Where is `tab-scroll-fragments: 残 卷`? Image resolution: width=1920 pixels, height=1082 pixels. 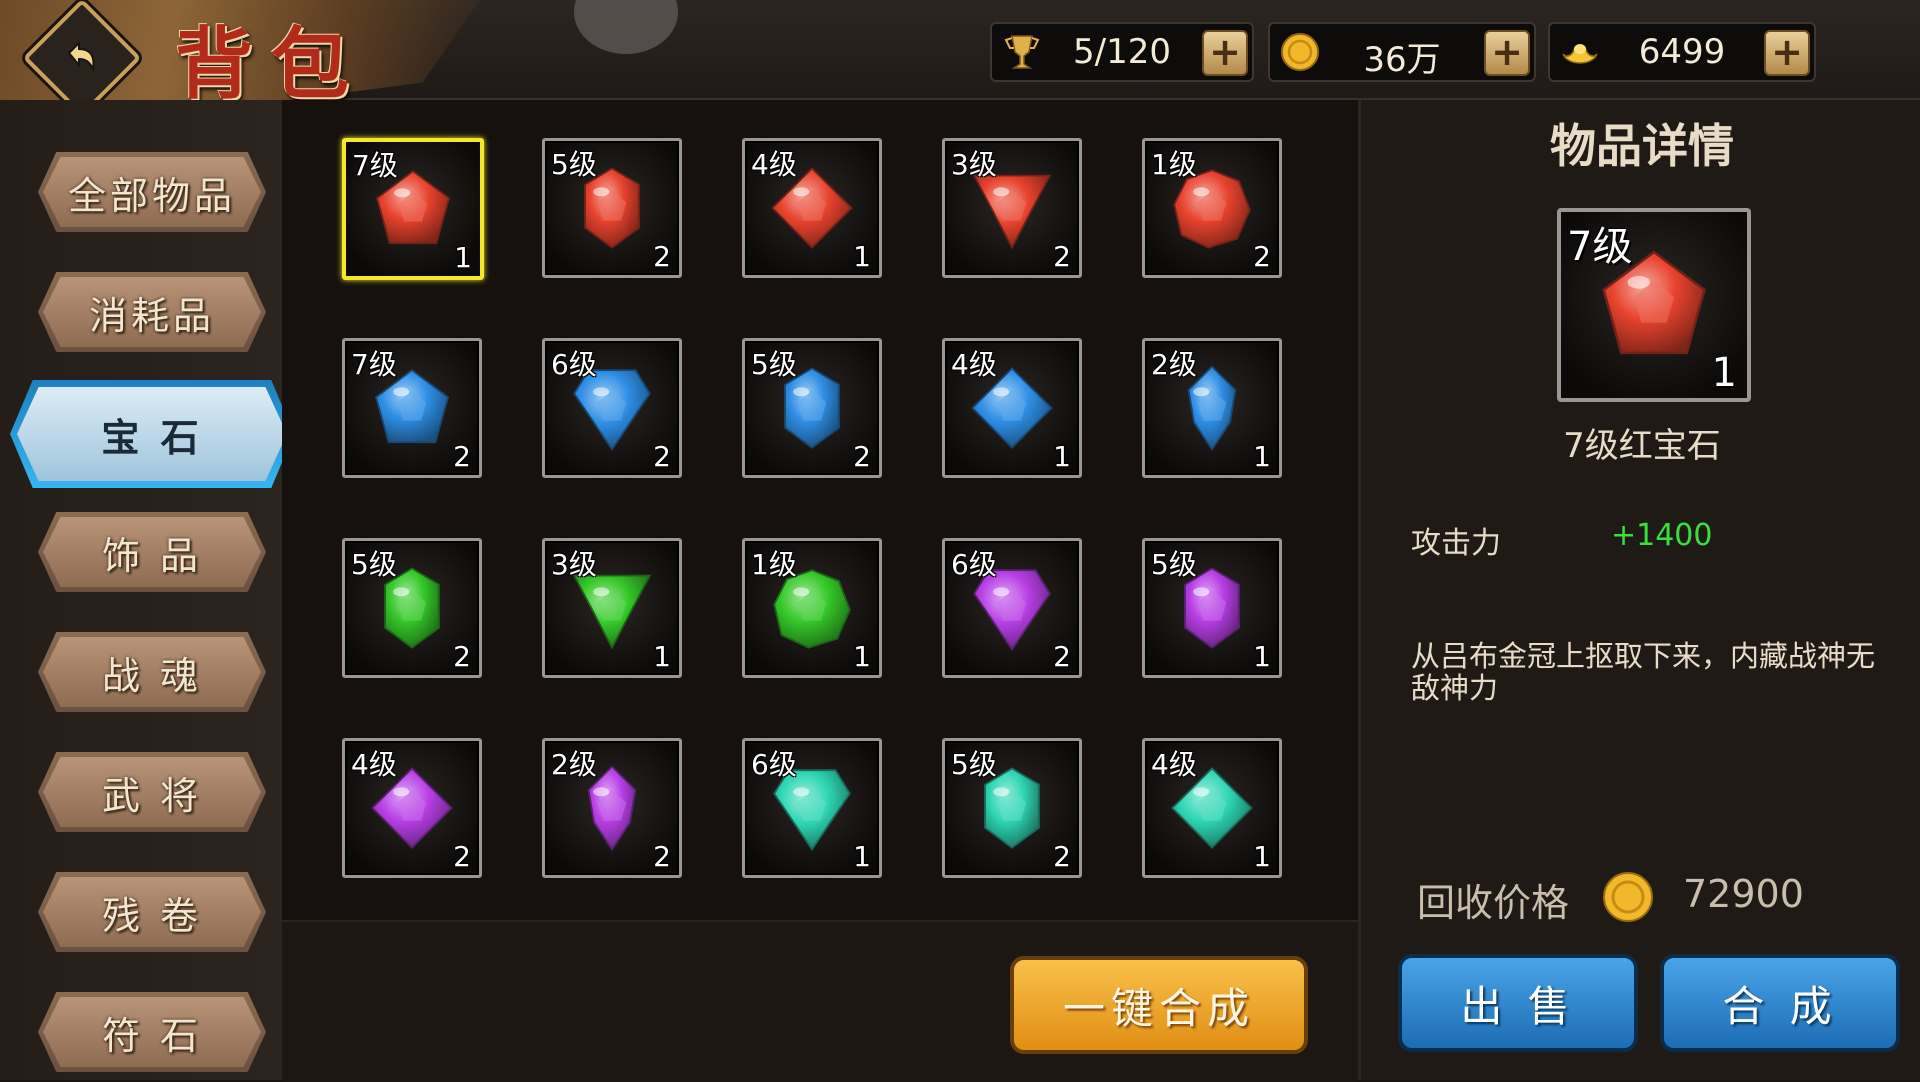 tab-scroll-fragments: 残 卷 is located at coordinates (152, 912).